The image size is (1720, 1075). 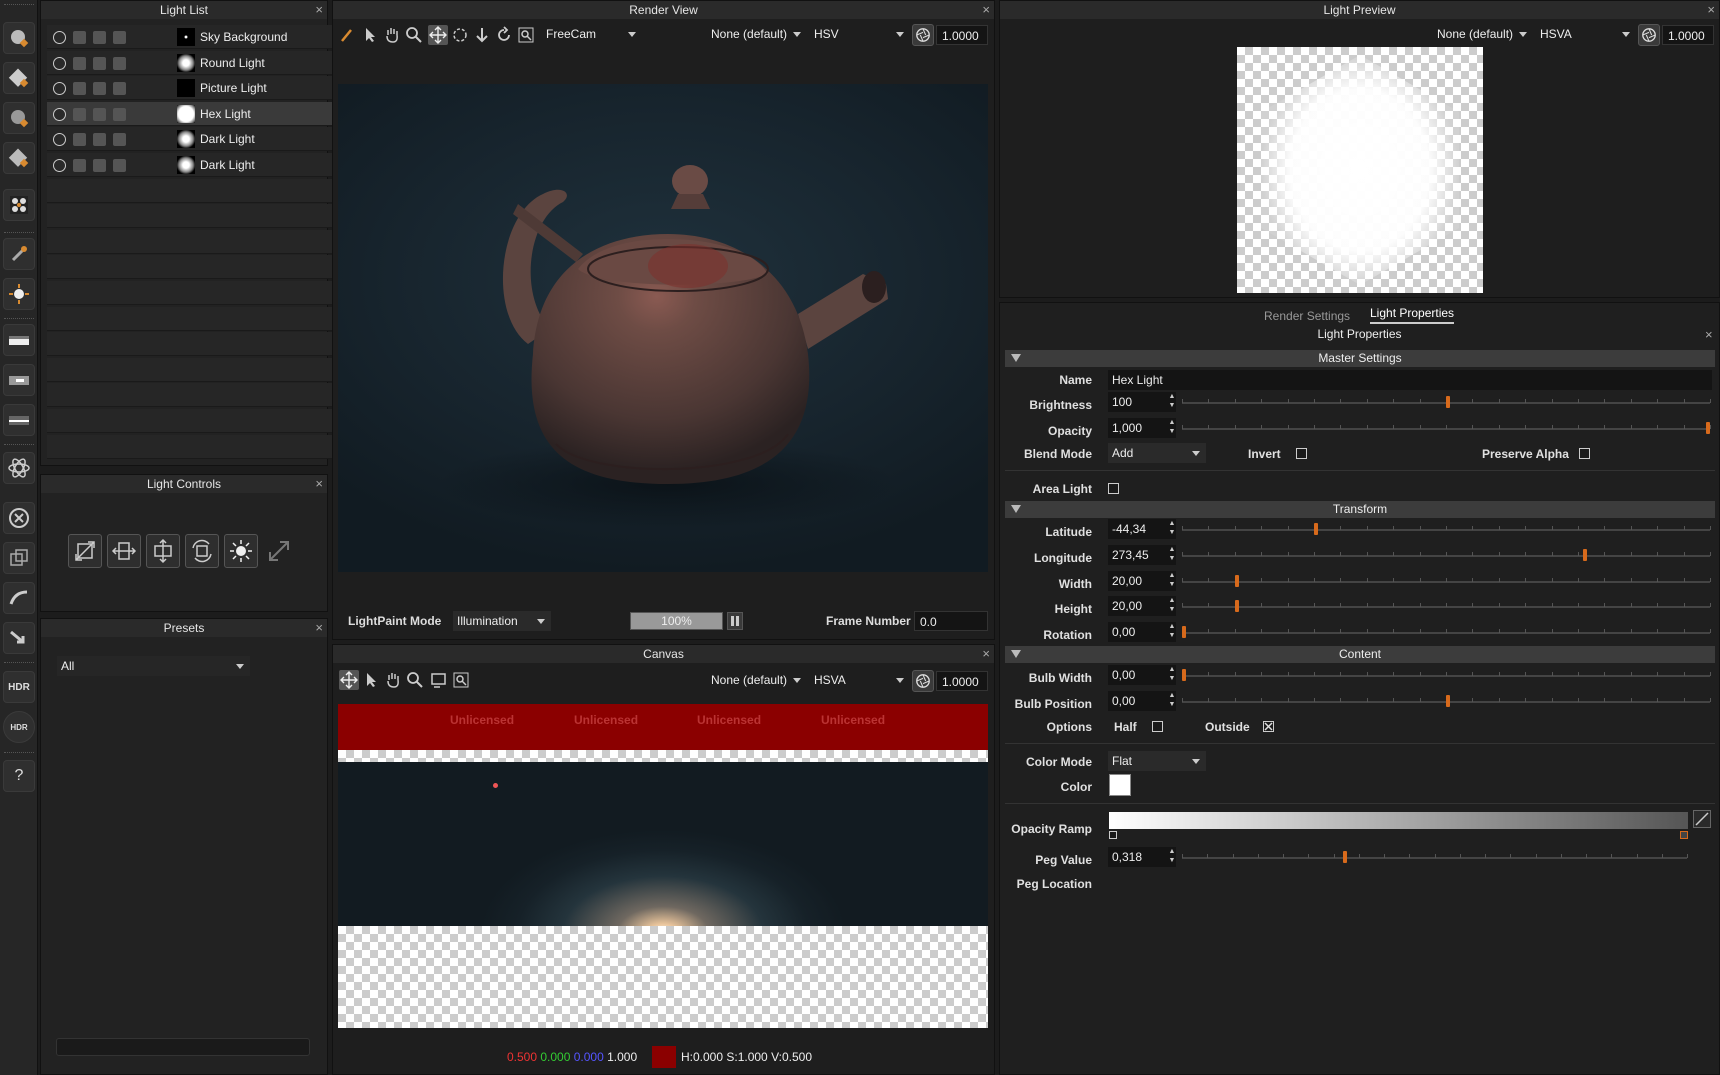 What do you see at coordinates (1172, 402) in the screenshot?
I see `brightness-stepper: ▲ ▼` at bounding box center [1172, 402].